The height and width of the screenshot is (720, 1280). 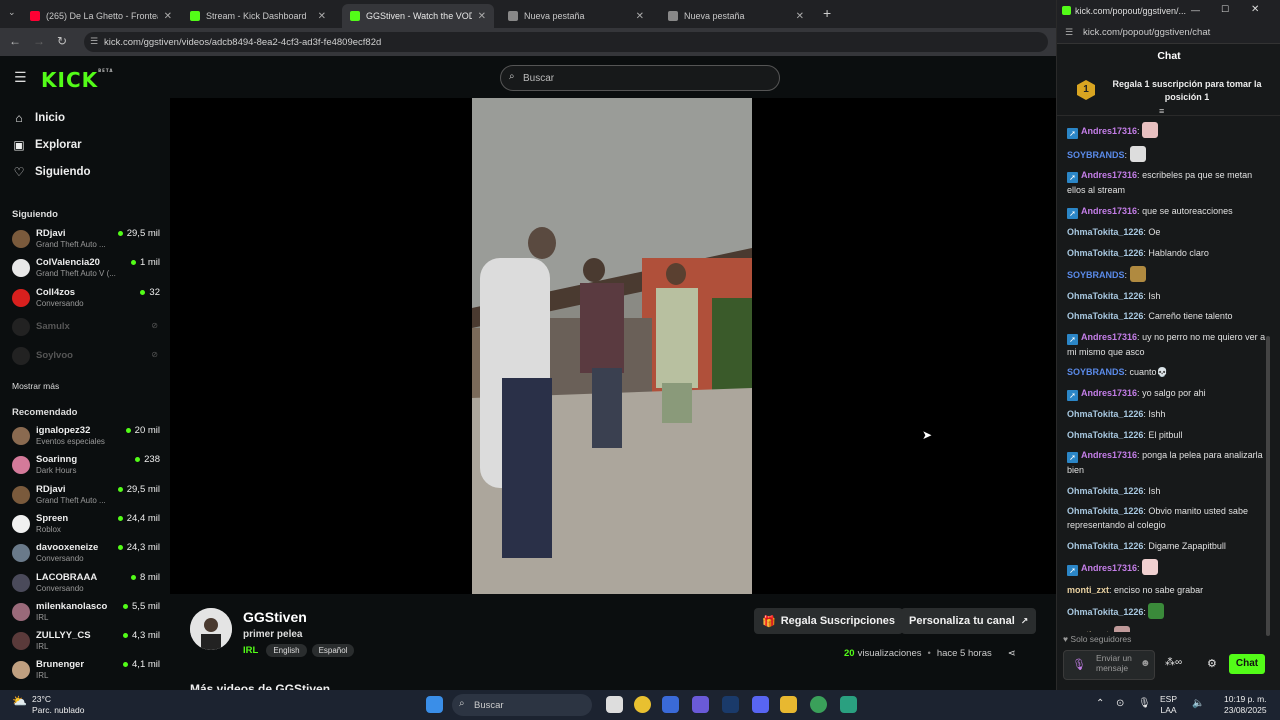 I want to click on store-icon, so click(x=670, y=704).